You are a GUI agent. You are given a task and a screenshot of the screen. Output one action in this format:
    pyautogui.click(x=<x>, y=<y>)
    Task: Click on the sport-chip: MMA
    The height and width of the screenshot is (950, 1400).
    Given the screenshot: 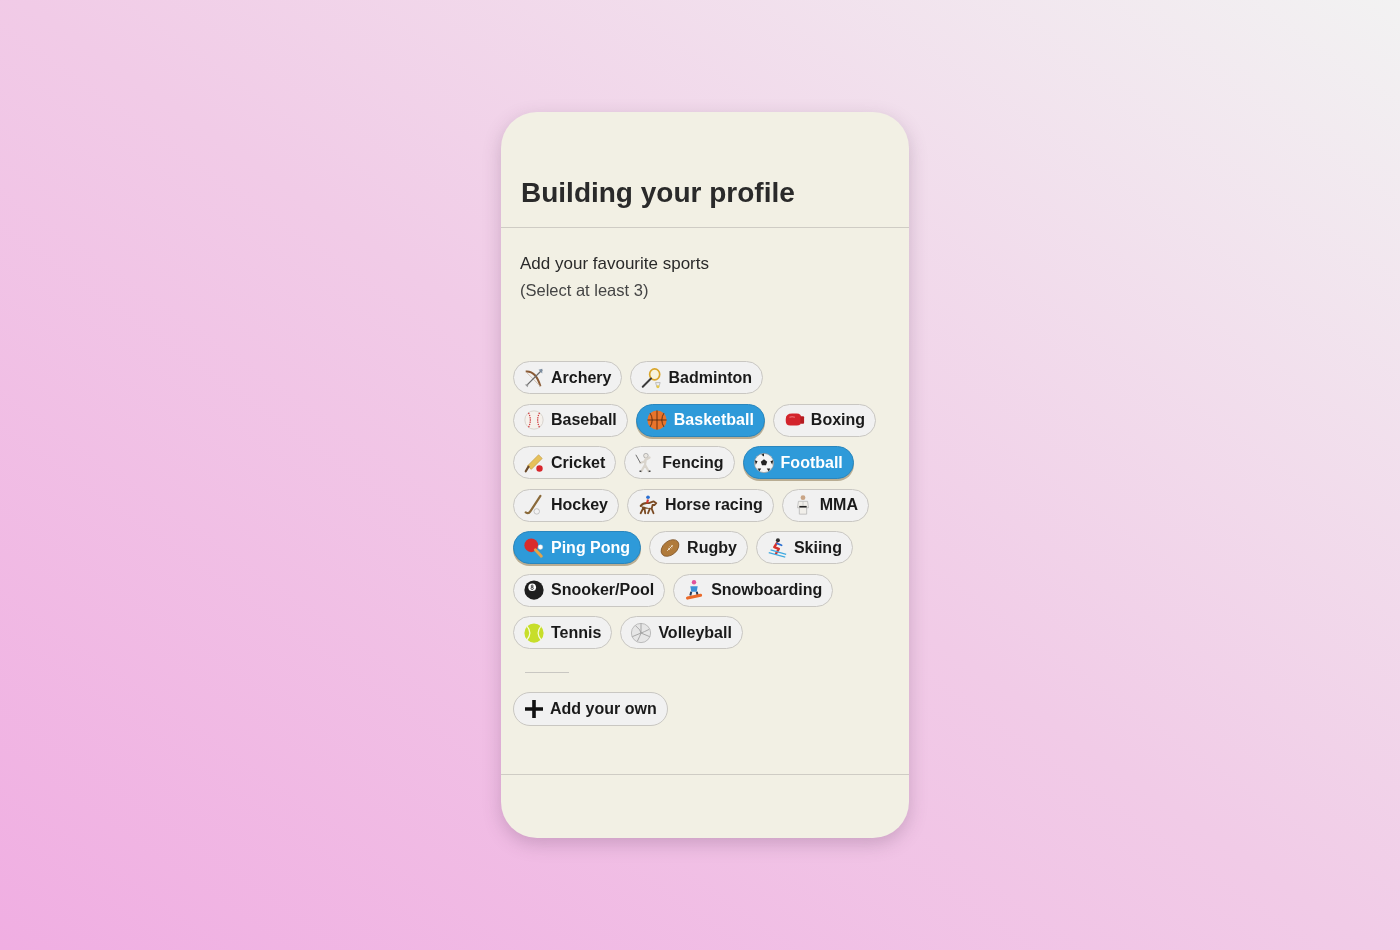 What is the action you would take?
    pyautogui.click(x=825, y=505)
    